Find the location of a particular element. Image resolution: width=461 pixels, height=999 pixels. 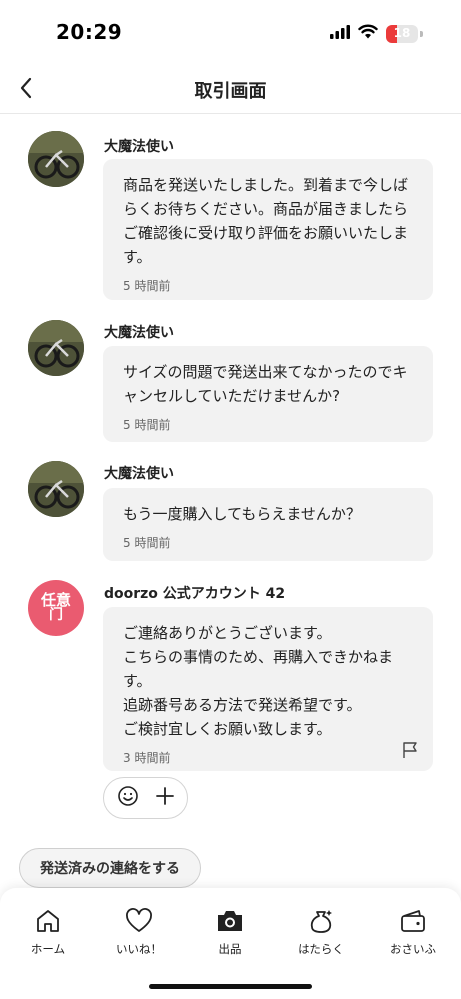

official-avatar: 任意 门 is located at coordinates (56, 608).